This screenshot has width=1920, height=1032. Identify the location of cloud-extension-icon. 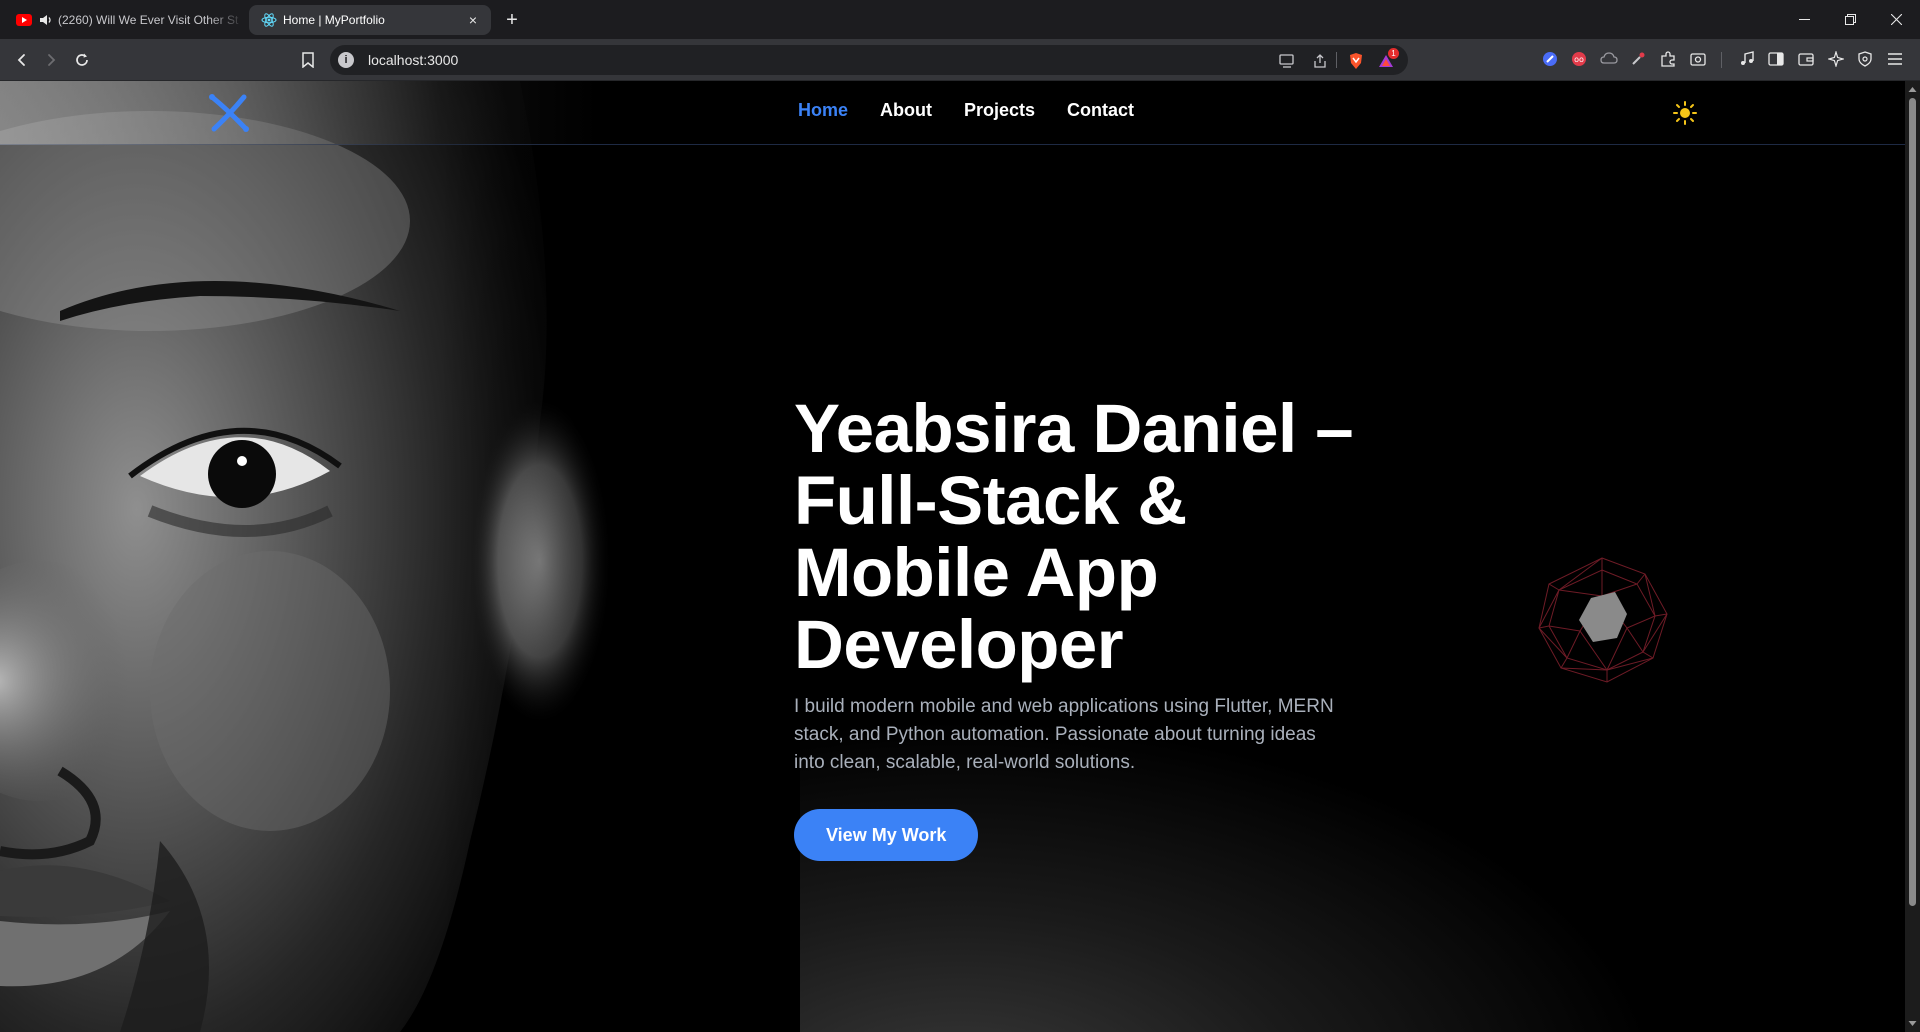
(1609, 59).